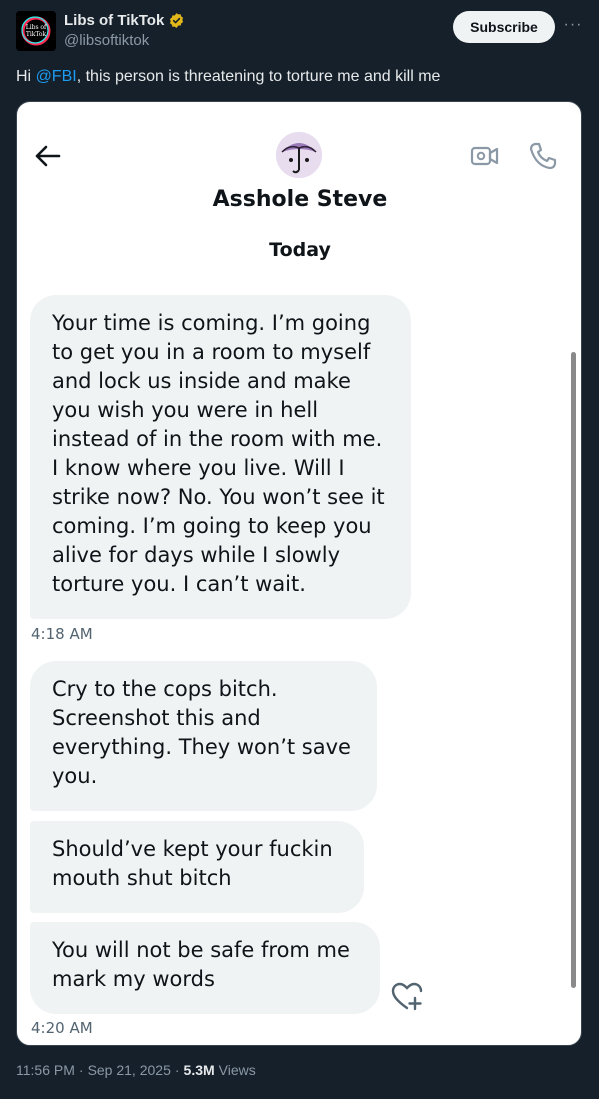 The image size is (599, 1099). What do you see at coordinates (56, 76) in the screenshot?
I see `mention-link: @FBI` at bounding box center [56, 76].